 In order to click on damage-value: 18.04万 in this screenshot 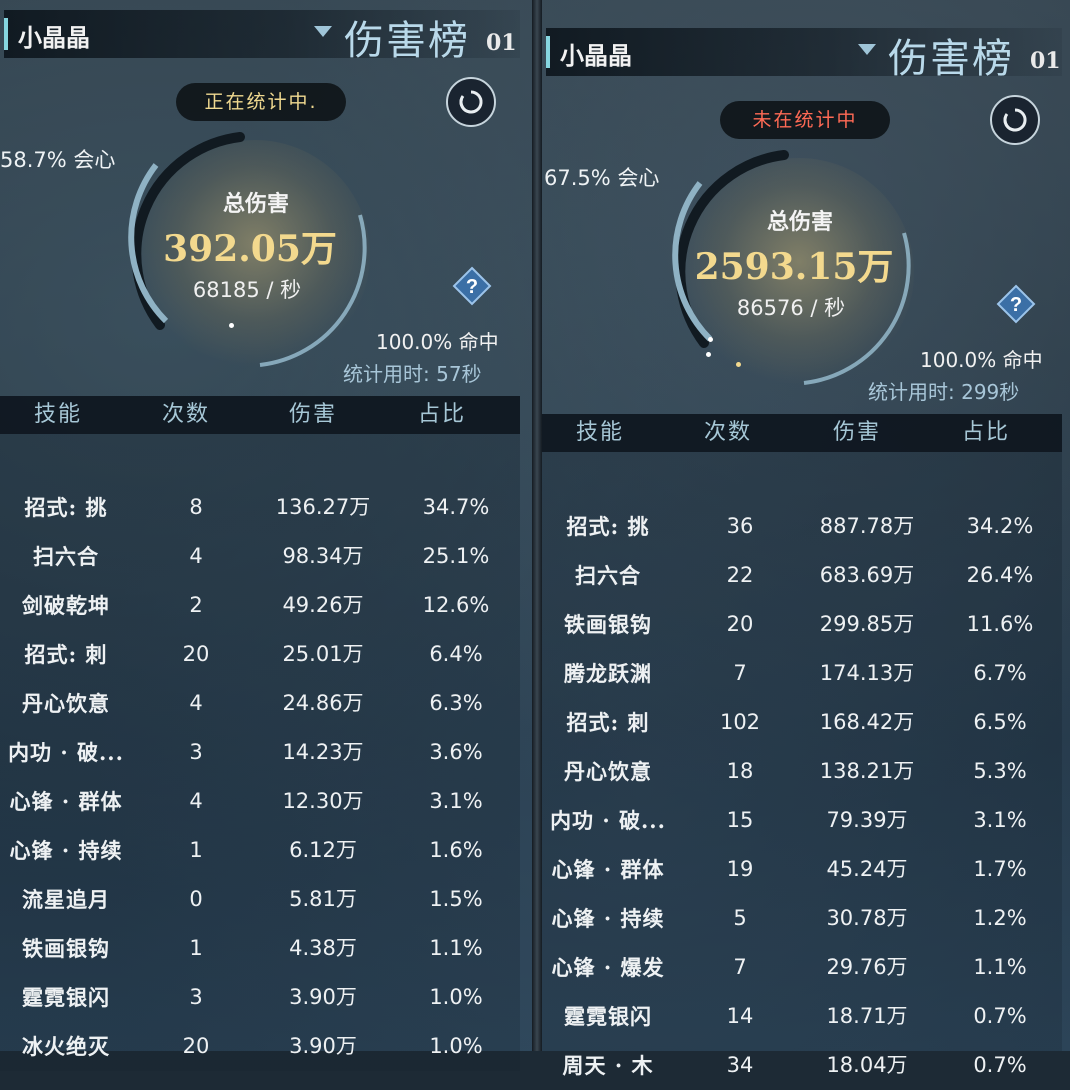, I will do `click(867, 1065)`.